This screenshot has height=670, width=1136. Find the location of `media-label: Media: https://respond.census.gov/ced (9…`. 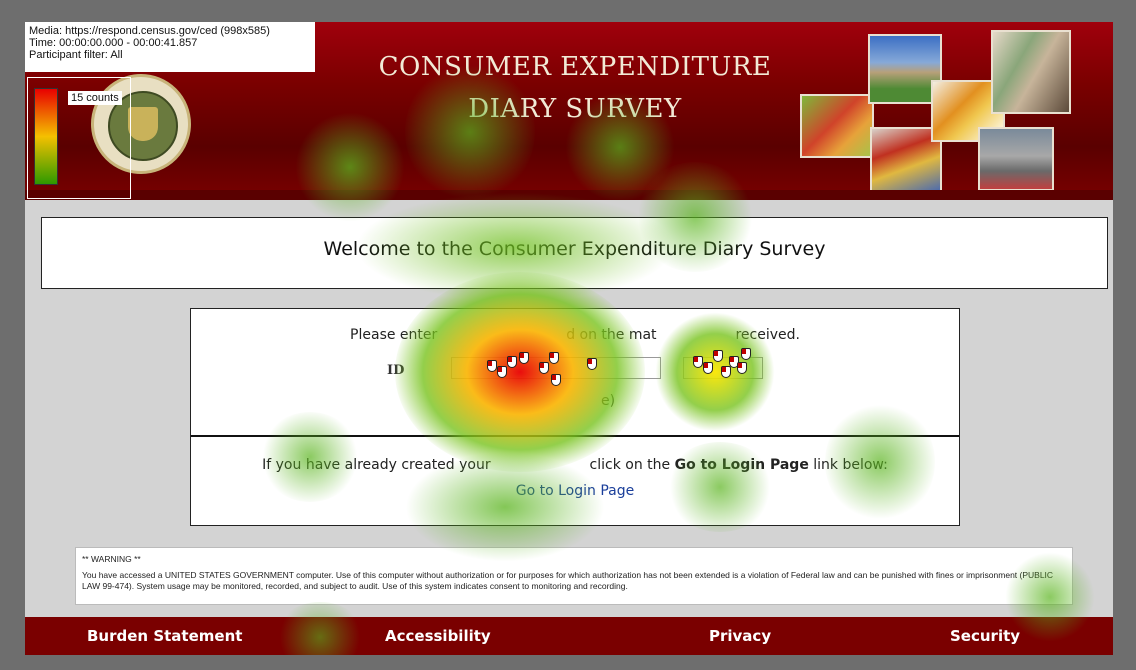

media-label: Media: https://respond.census.gov/ced (9… is located at coordinates (149, 31).